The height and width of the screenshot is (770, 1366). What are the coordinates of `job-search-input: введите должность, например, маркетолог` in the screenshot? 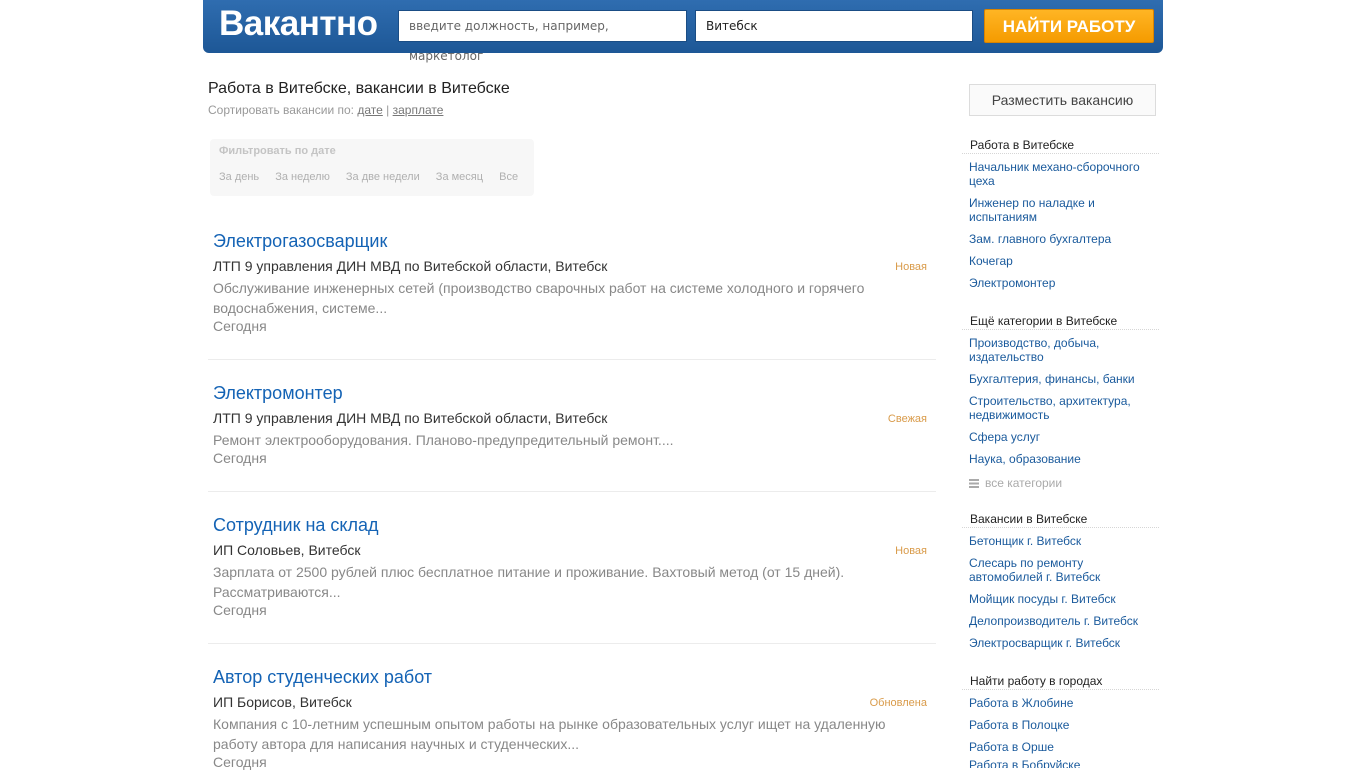 It's located at (542, 36).